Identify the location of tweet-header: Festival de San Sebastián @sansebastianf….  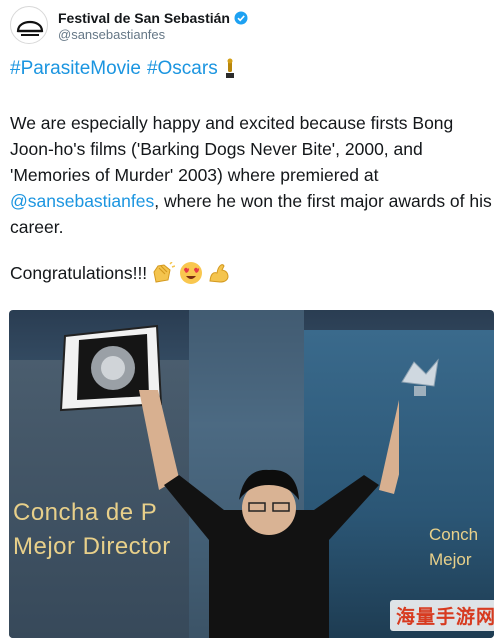
(250, 26).